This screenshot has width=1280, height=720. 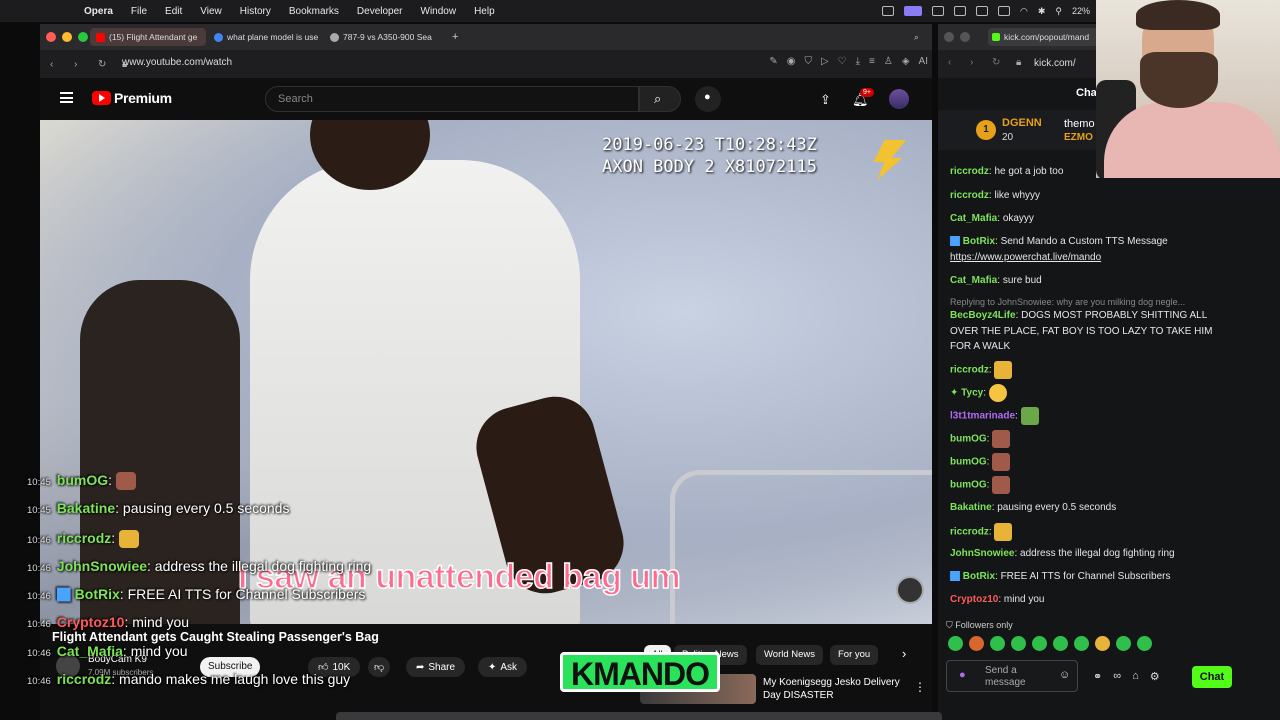 I want to click on menu-help: Help, so click(x=484, y=11).